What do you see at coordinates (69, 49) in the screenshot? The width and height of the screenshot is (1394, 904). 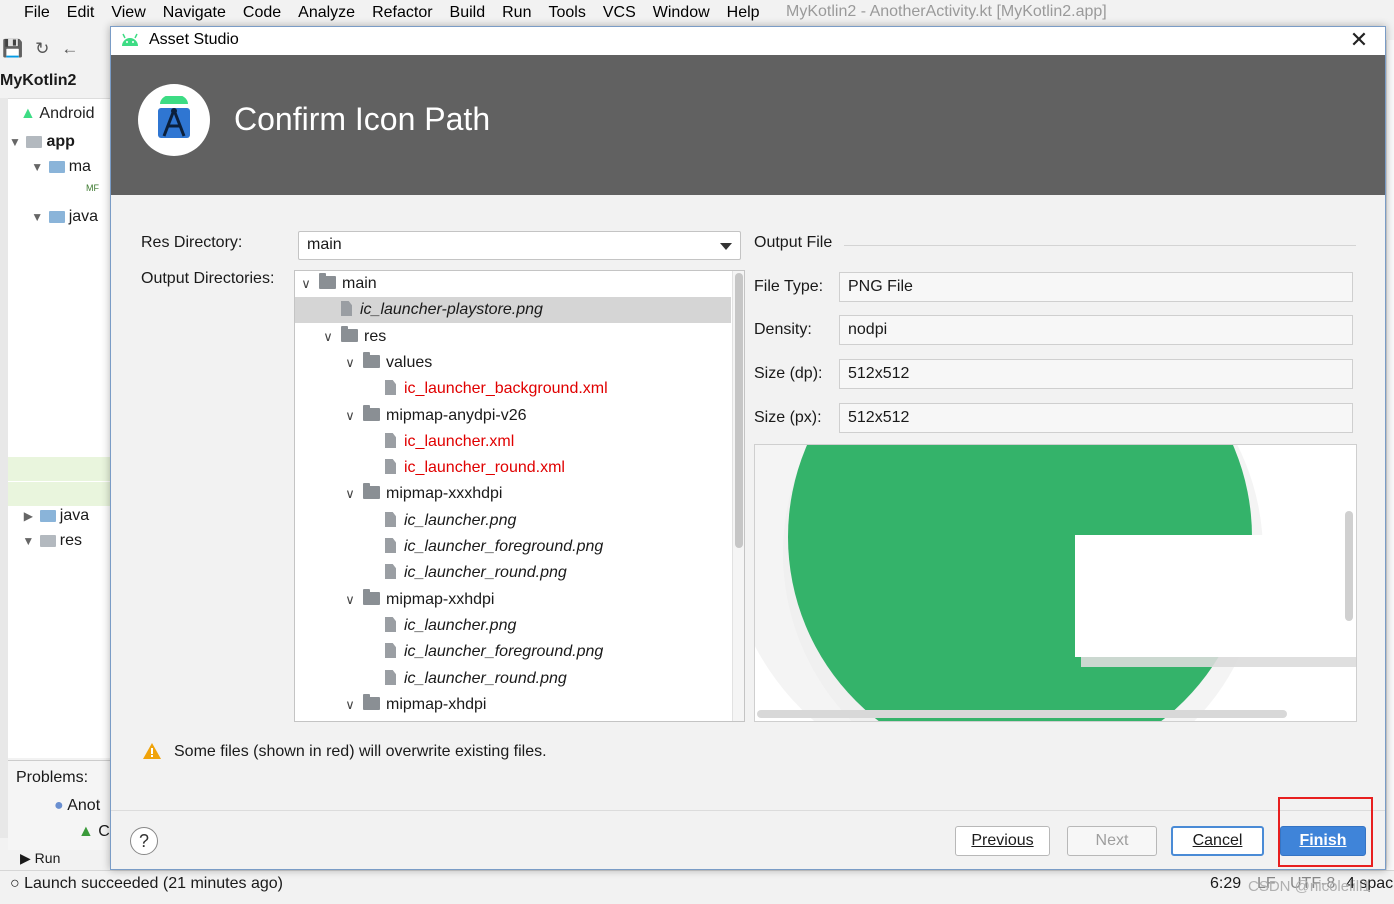 I see `back-arrow-icon: ←` at bounding box center [69, 49].